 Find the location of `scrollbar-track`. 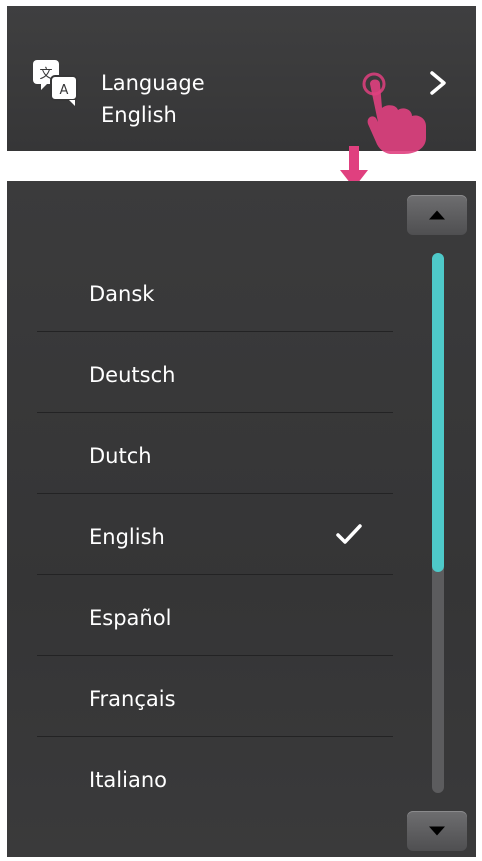

scrollbar-track is located at coordinates (438, 523).